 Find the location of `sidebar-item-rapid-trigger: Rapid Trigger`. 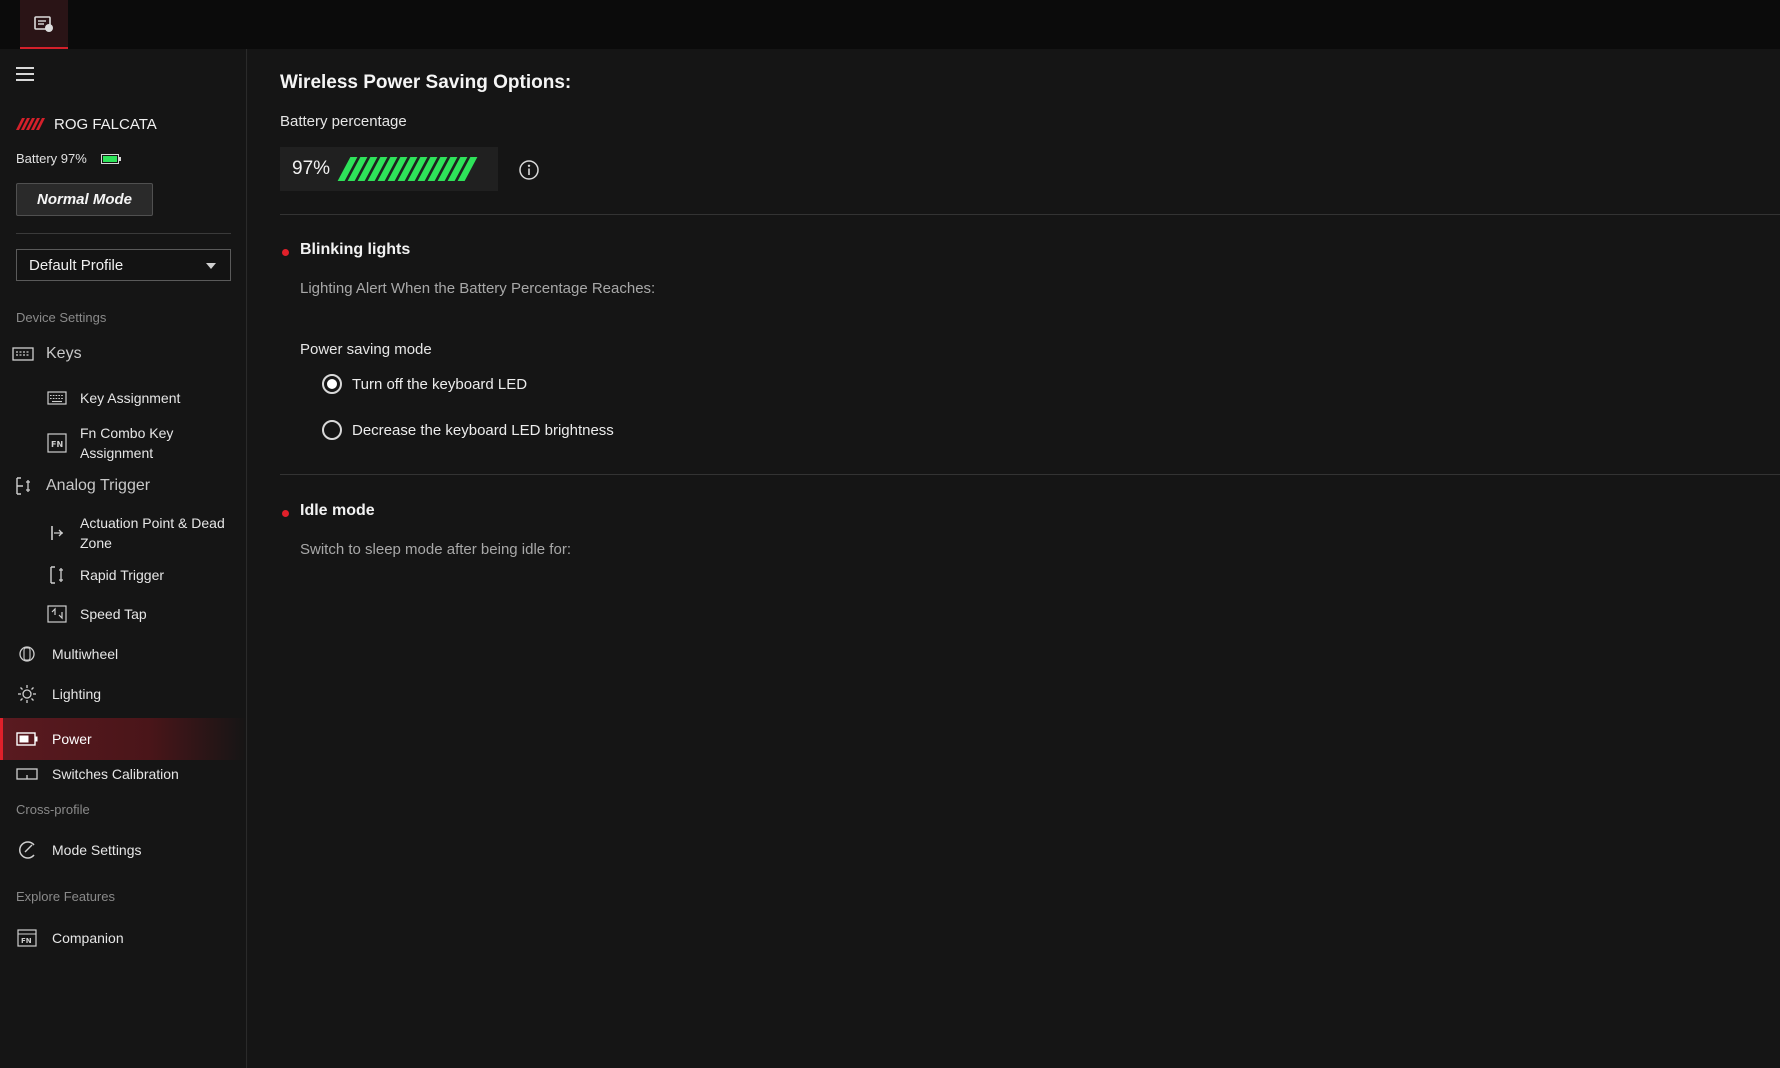

sidebar-item-rapid-trigger: Rapid Trigger is located at coordinates (123, 575).